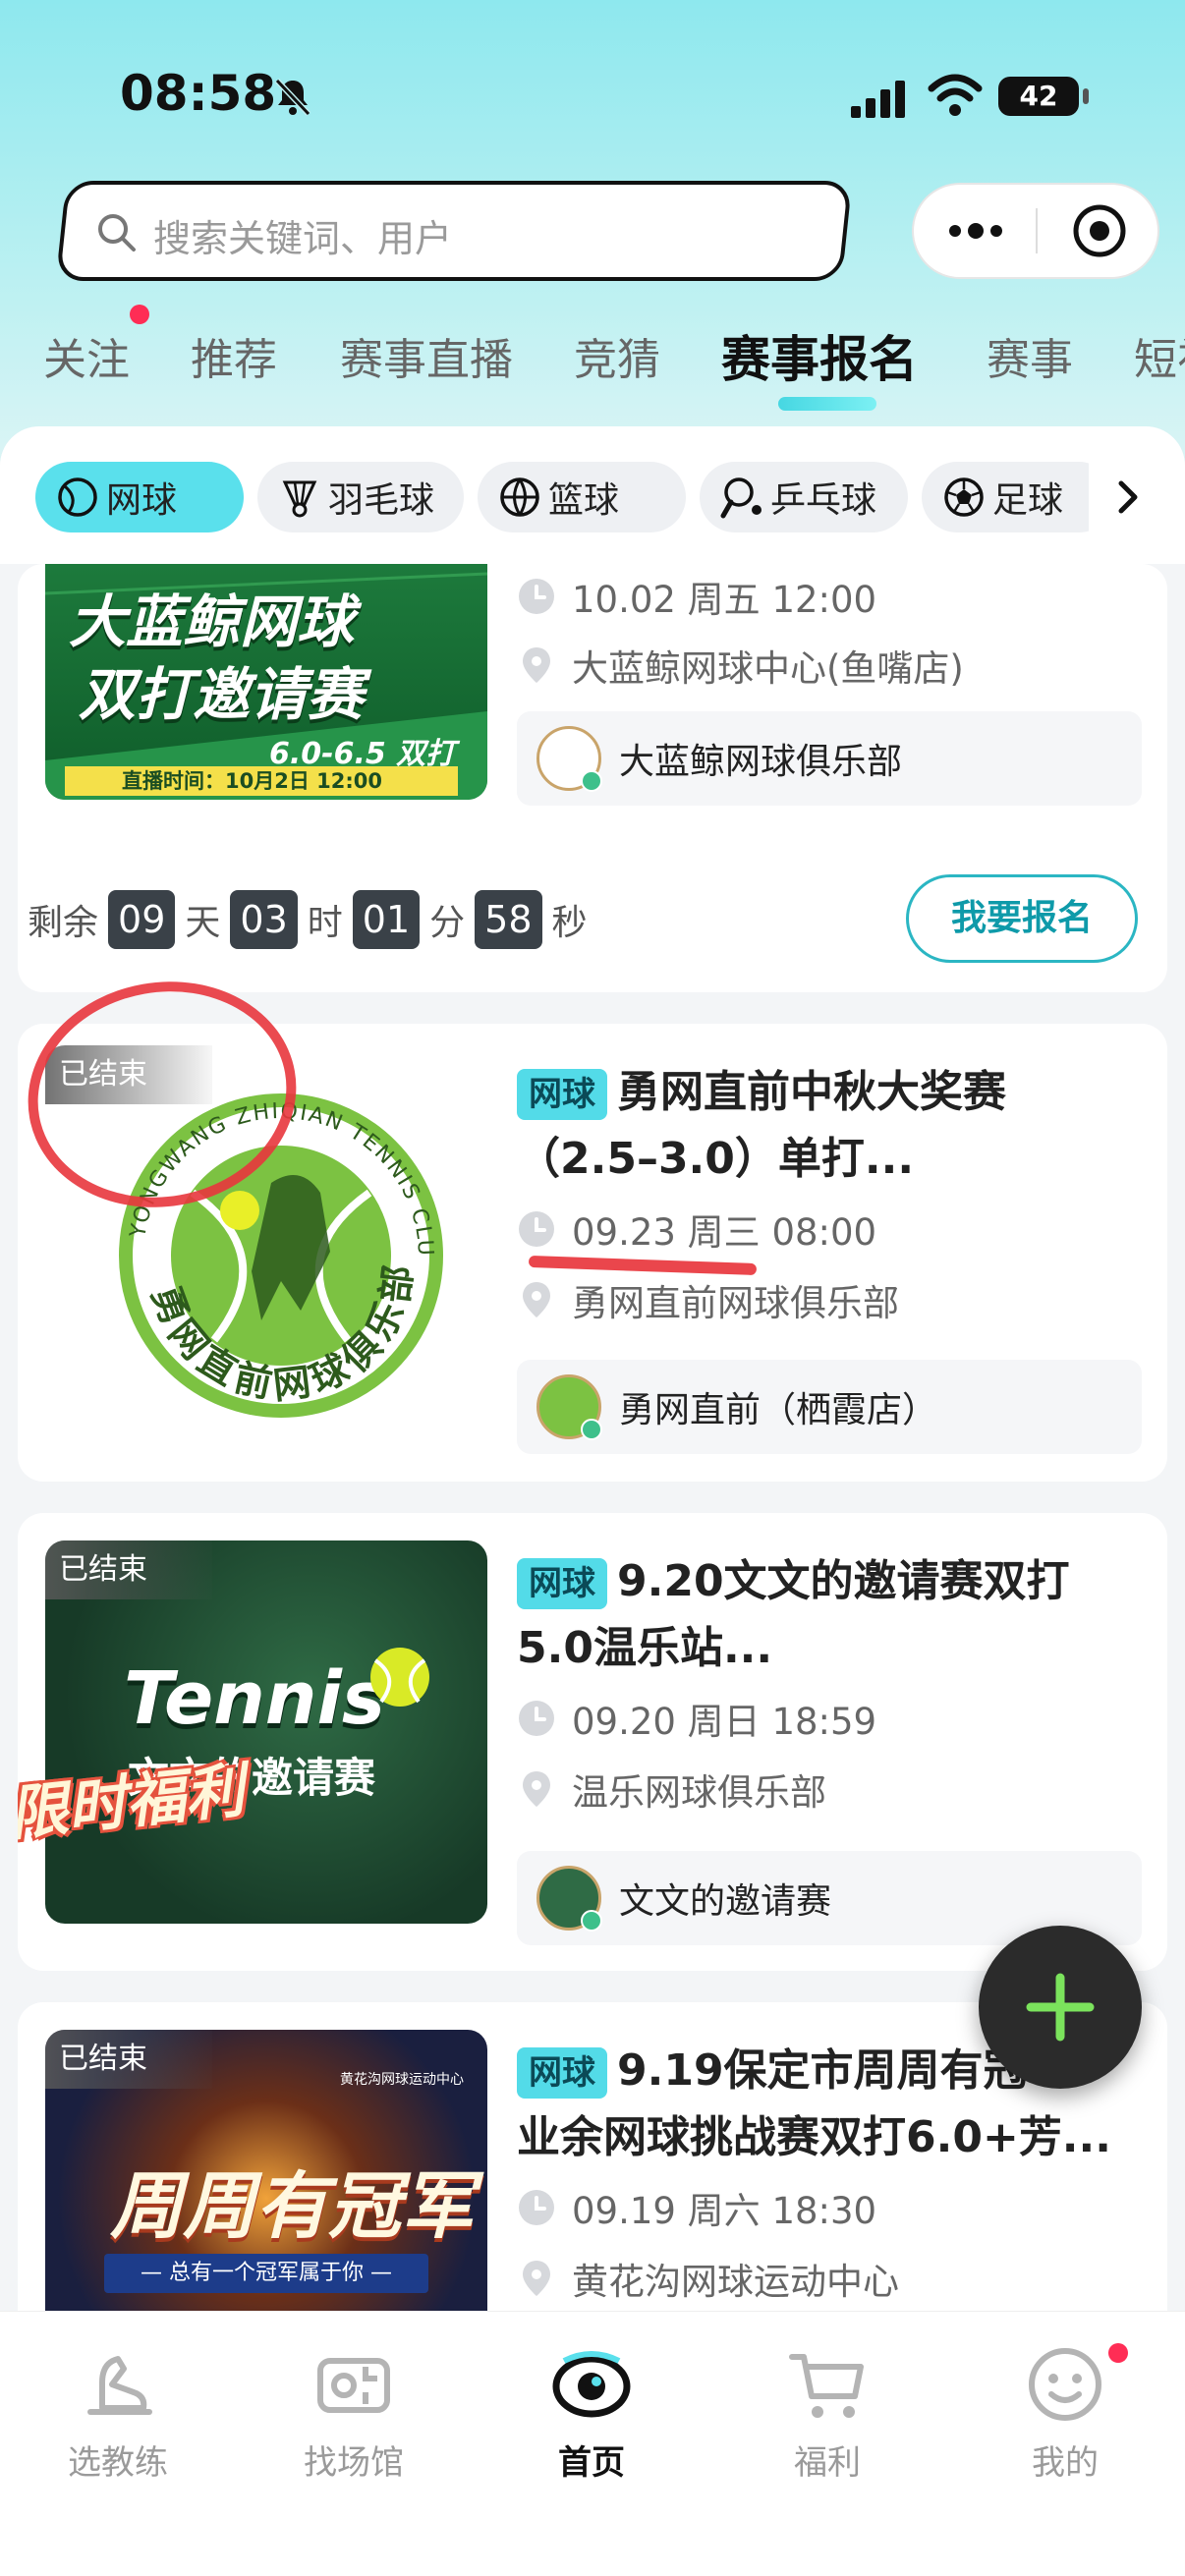 The image size is (1185, 2576). What do you see at coordinates (139, 314) in the screenshot?
I see `notification-dot` at bounding box center [139, 314].